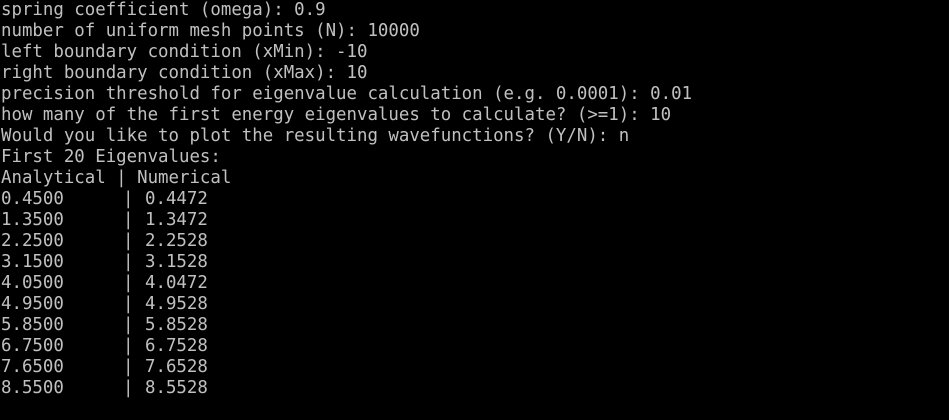 This screenshot has height=420, width=949. What do you see at coordinates (116, 178) in the screenshot?
I see `results-header: Analytical | Numerical` at bounding box center [116, 178].